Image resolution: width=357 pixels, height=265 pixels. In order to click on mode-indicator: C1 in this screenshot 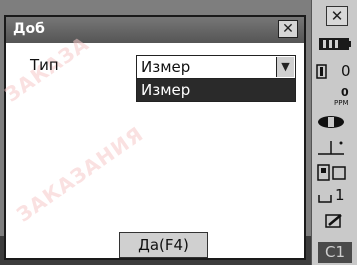, I will do `click(335, 252)`.